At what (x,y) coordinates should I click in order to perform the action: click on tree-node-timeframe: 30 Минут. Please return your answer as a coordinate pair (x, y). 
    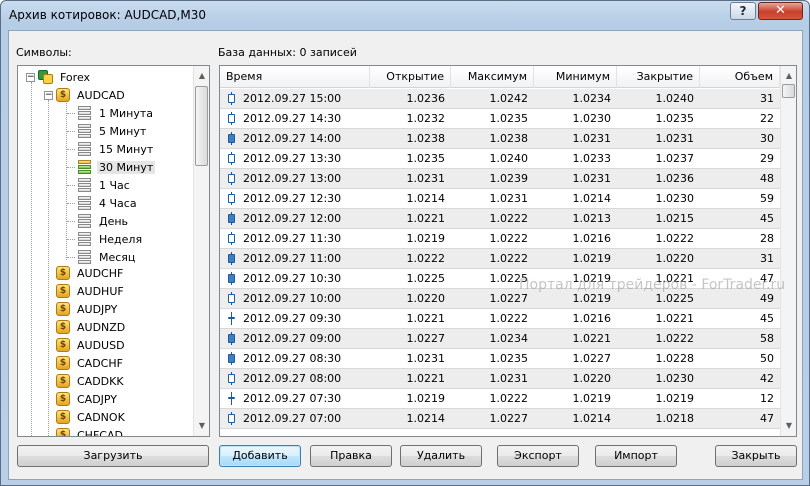
    Looking at the image, I should click on (111, 167).